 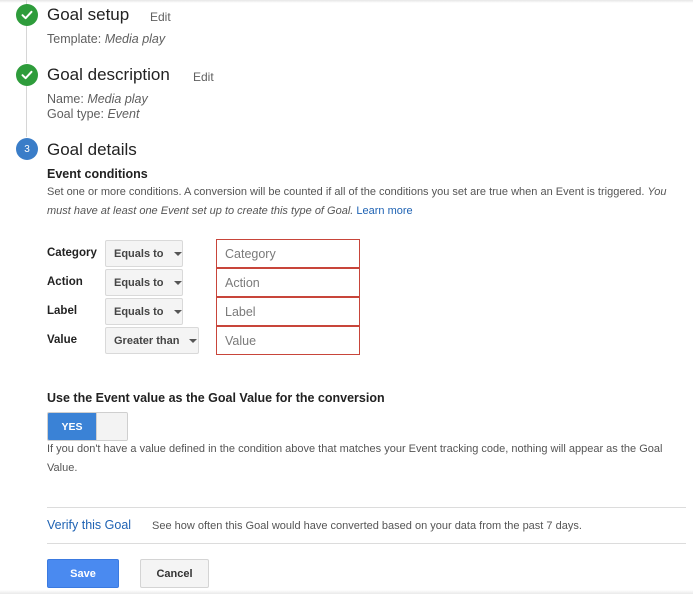 I want to click on step-1-edit-link: Edit, so click(x=160, y=17).